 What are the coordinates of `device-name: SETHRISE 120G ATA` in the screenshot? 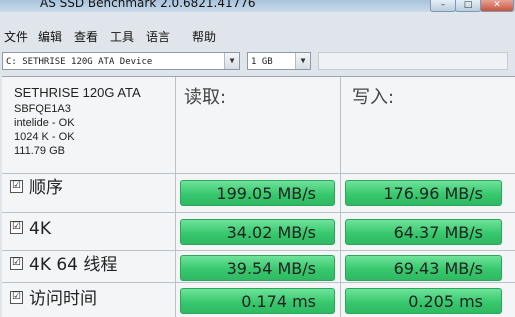 It's located at (77, 92).